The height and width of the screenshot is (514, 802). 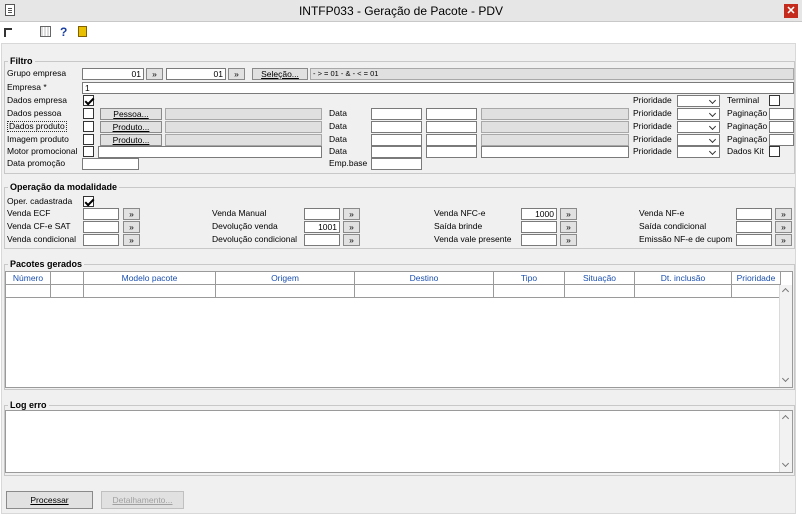 I want to click on venda-condicional-input, so click(x=101, y=240).